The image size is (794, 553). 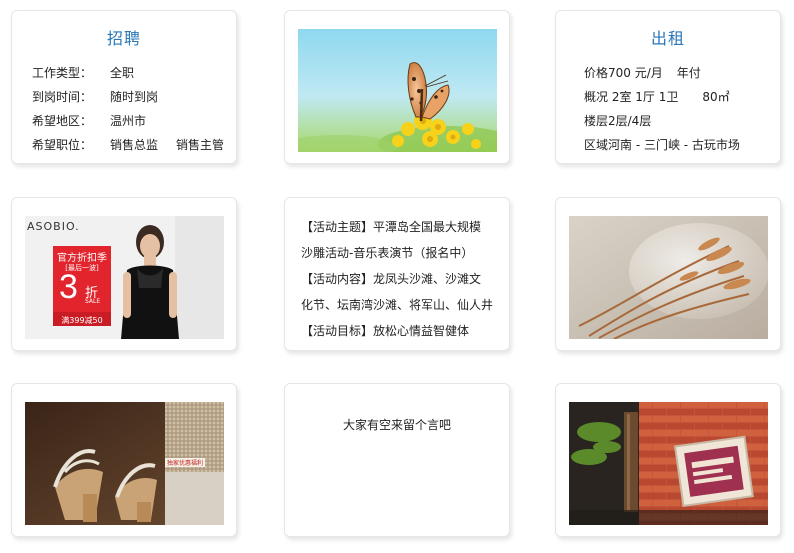 I want to click on ad-season: 官方折扣季, so click(x=82, y=258).